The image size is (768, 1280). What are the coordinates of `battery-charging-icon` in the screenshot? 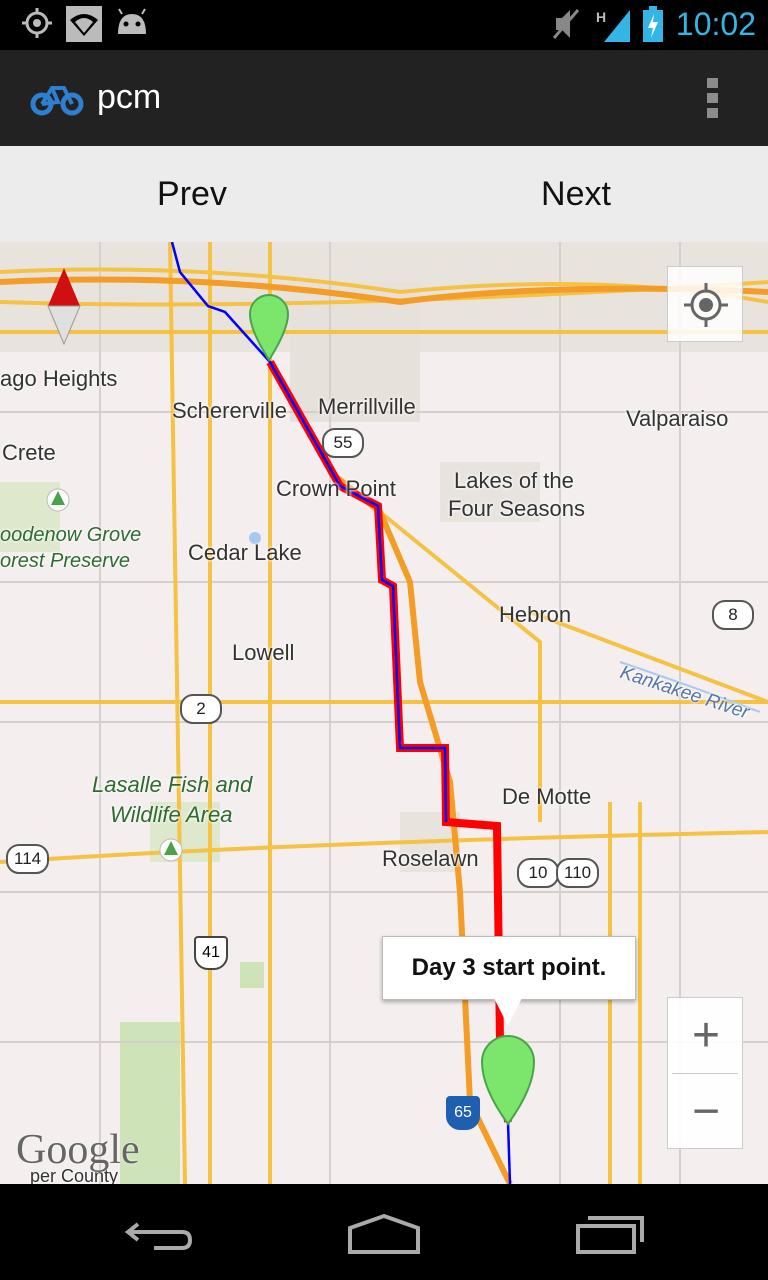 It's located at (653, 26).